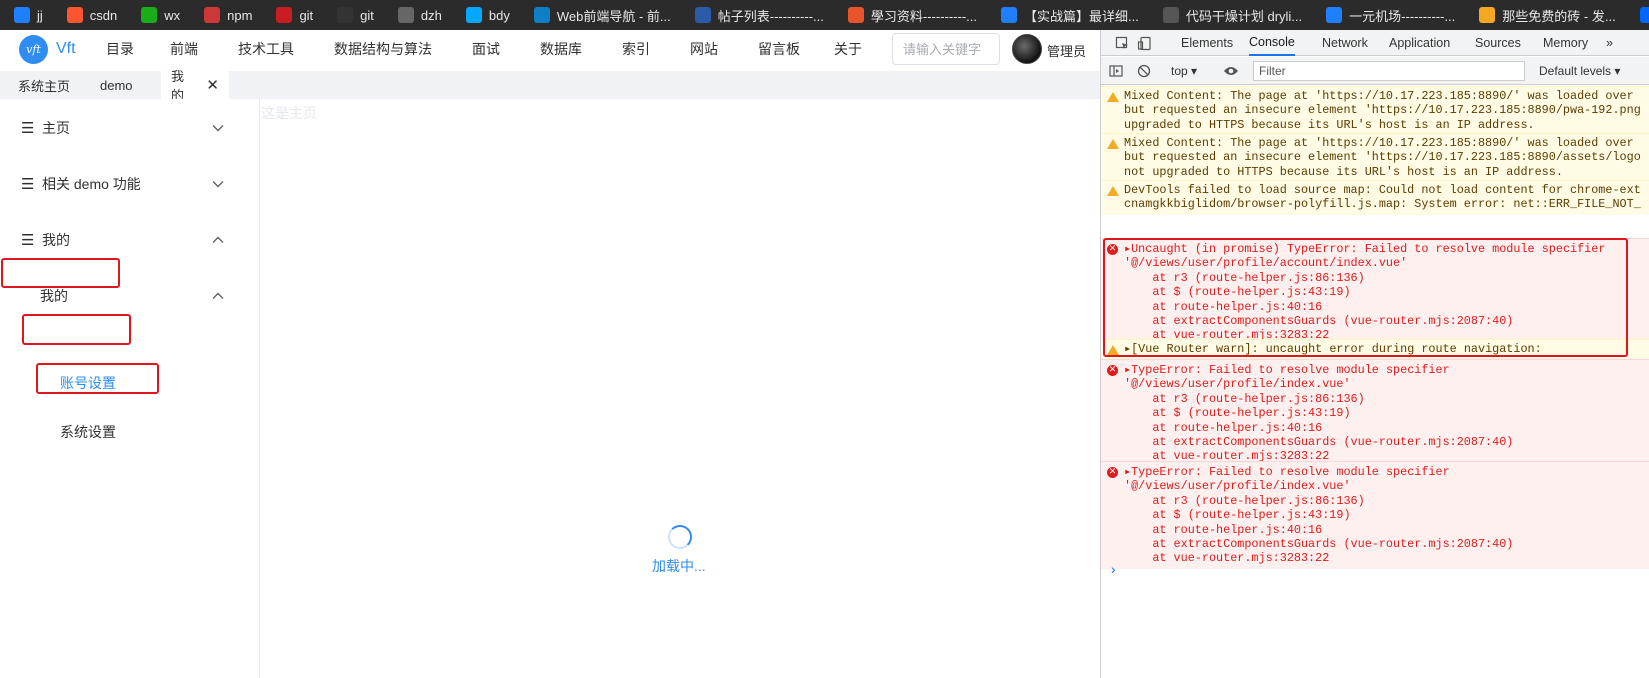 The height and width of the screenshot is (678, 1649). Describe the element at coordinates (218, 184) in the screenshot. I see `chevron-down-icon` at that location.